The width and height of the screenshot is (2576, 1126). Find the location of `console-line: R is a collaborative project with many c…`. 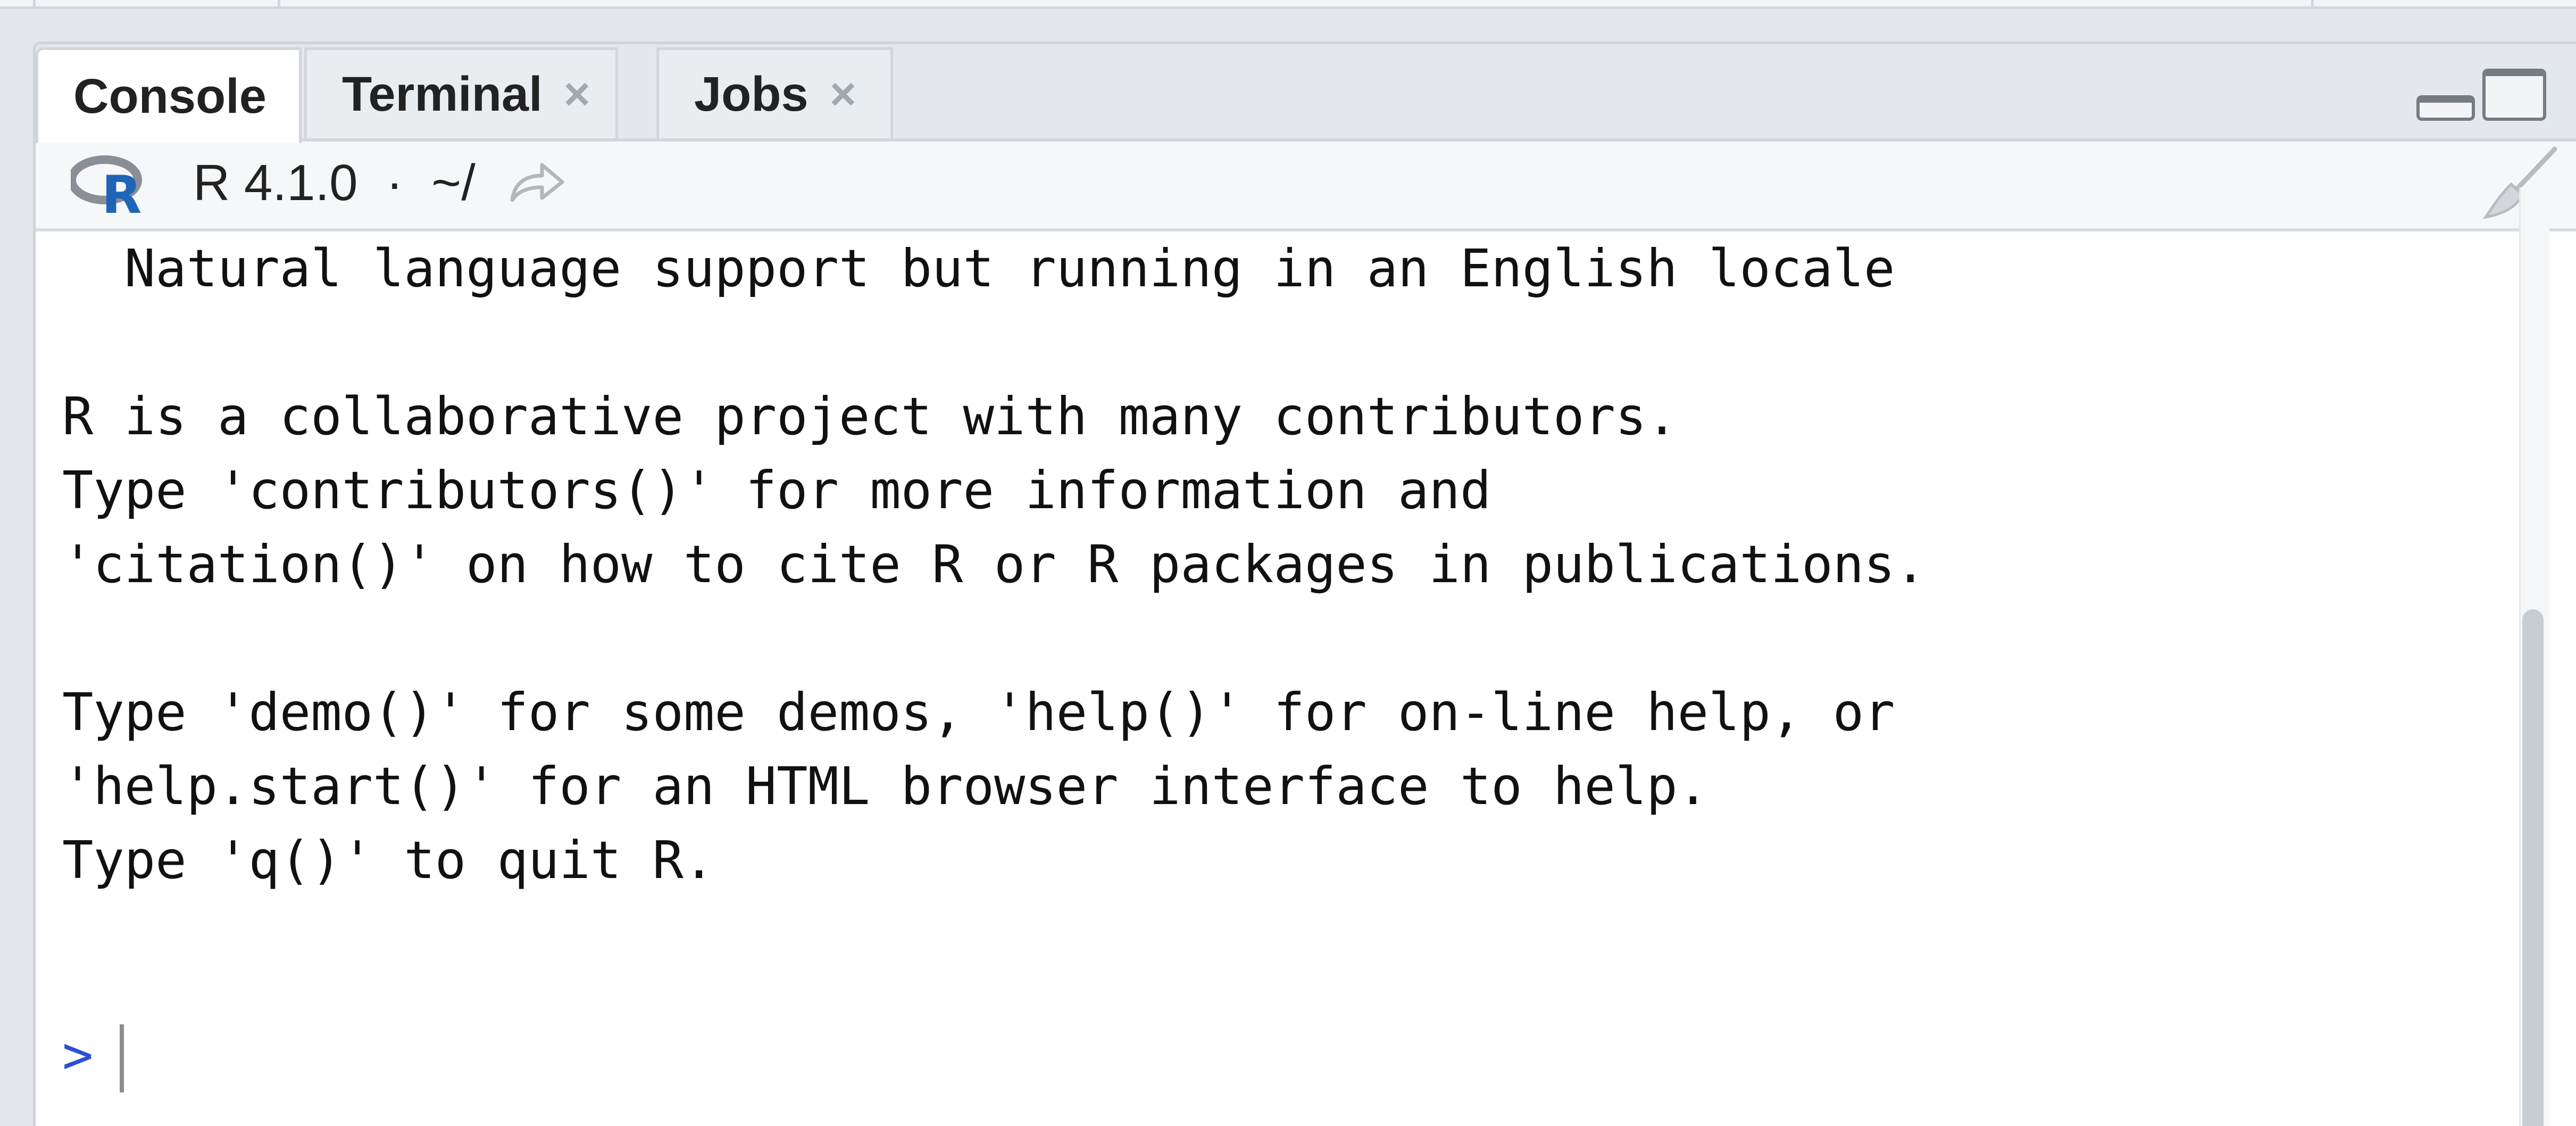

console-line: R is a collaborative project with many c… is located at coordinates (870, 416).